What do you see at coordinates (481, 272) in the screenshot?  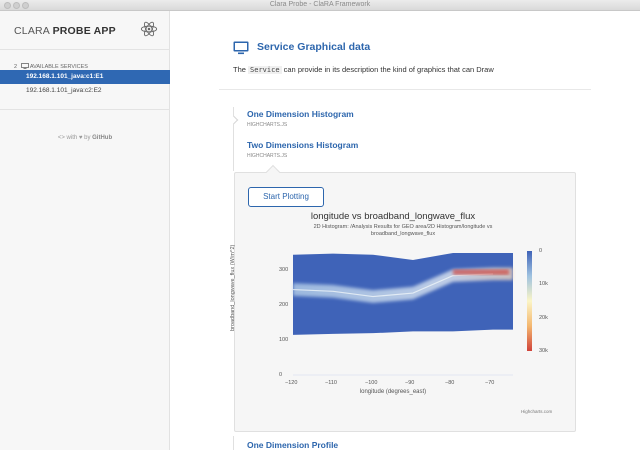 I see `density-hotspot` at bounding box center [481, 272].